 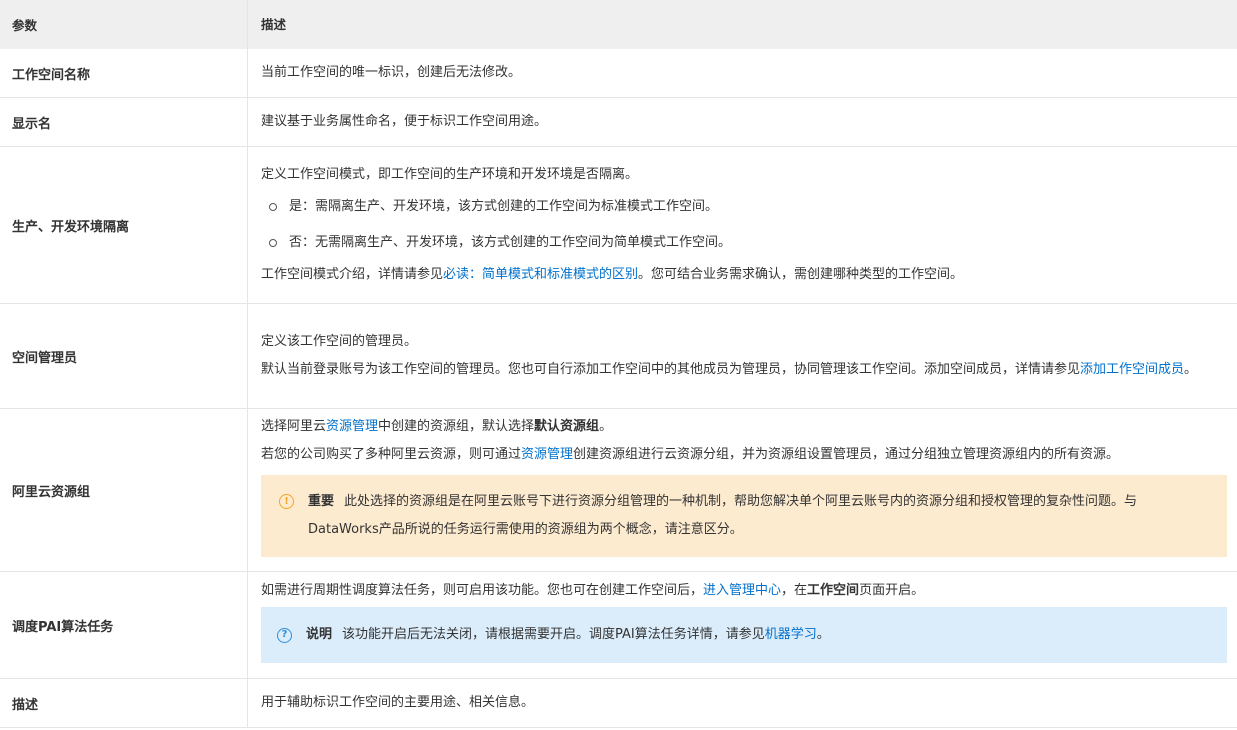 What do you see at coordinates (742, 590) in the screenshot?
I see `management-center-link: 进入管理中心` at bounding box center [742, 590].